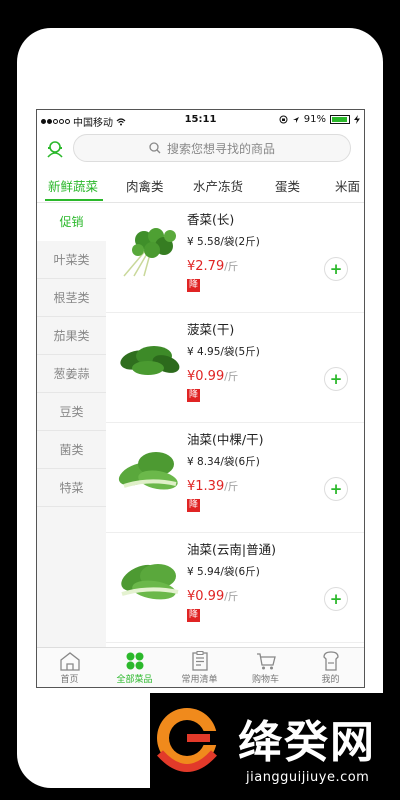 The height and width of the screenshot is (800, 400). I want to click on sidebar-item-specialty: 特菜, so click(71, 488).